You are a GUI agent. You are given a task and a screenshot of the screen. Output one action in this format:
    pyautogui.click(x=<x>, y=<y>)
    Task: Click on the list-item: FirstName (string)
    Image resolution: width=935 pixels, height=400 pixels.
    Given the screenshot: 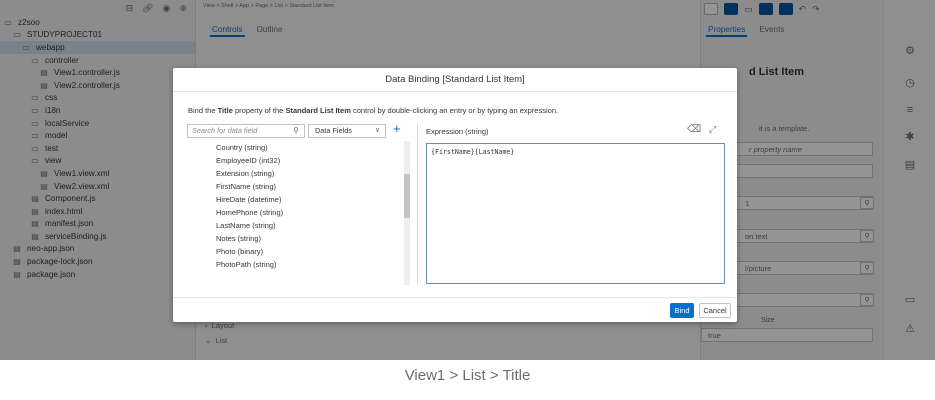 What is the action you would take?
    pyautogui.click(x=303, y=186)
    